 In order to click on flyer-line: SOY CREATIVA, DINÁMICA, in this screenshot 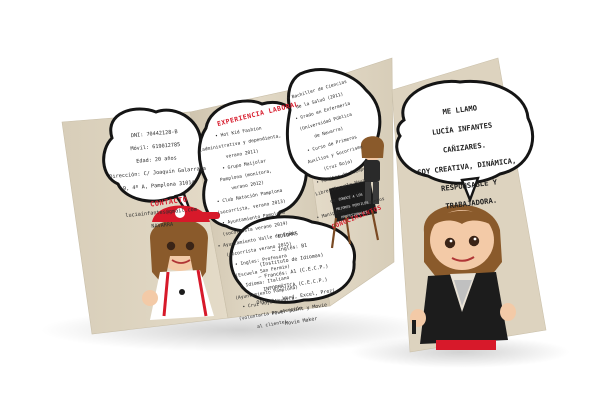, I will do `click(466, 166)`.